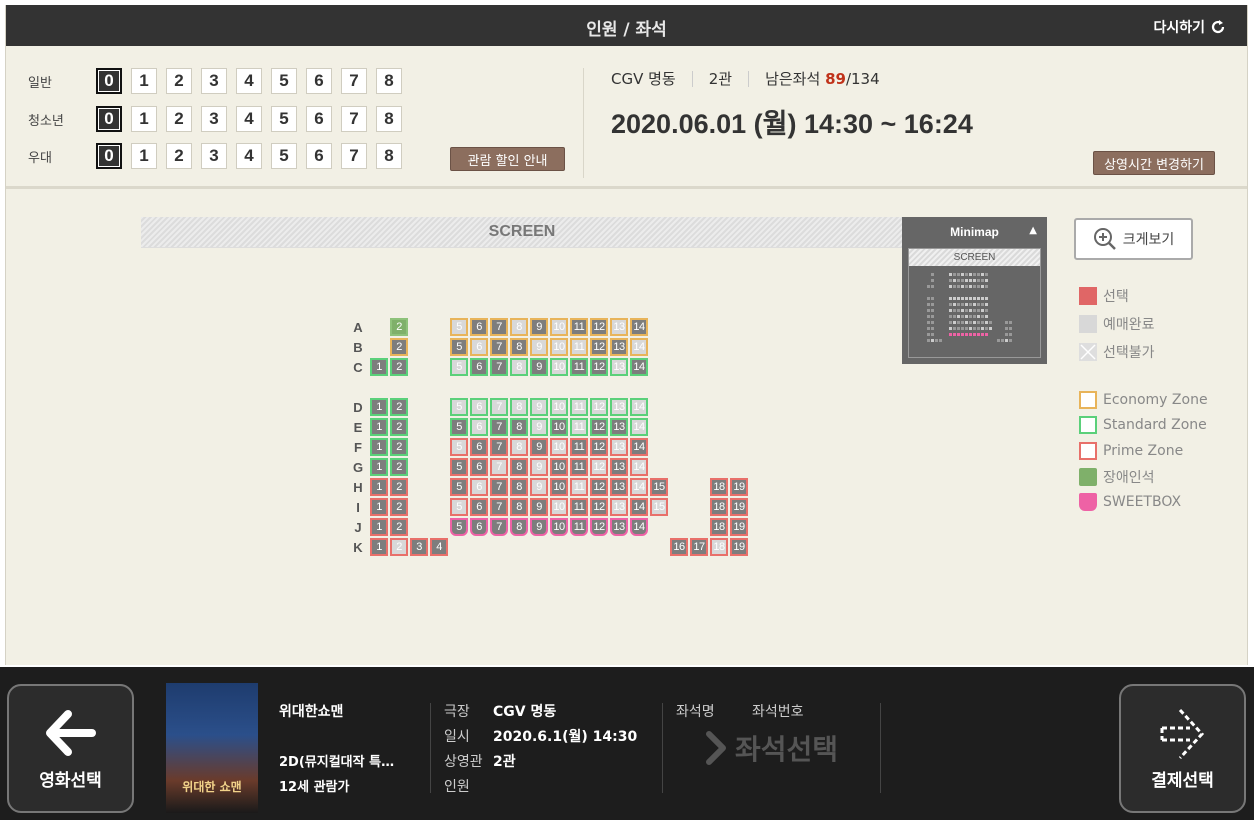 Image resolution: width=1254 pixels, height=820 pixels. I want to click on seat-A12: 12, so click(599, 327).